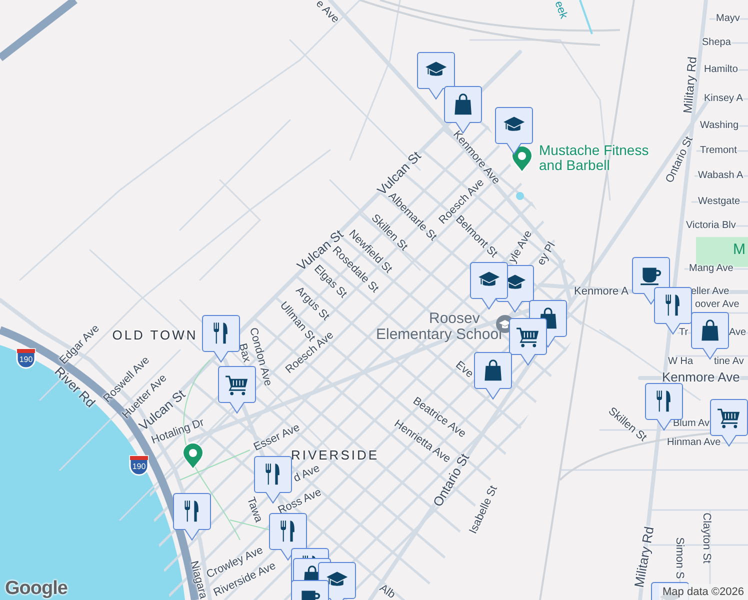 This screenshot has height=600, width=748. I want to click on street-label: Clayton St, so click(706, 538).